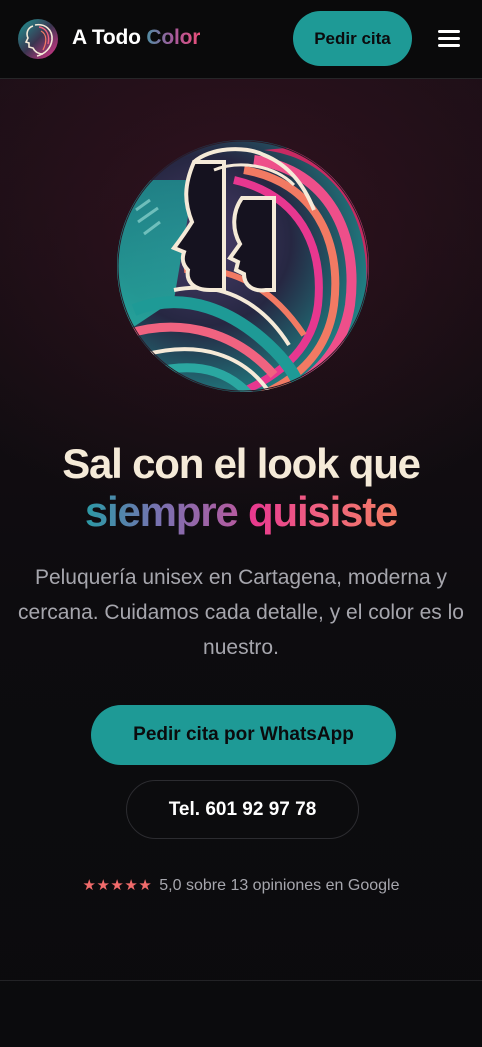 Image resolution: width=482 pixels, height=1047 pixels. Describe the element at coordinates (106, 37) in the screenshot. I see `brand-name-part1: A Todo` at that location.